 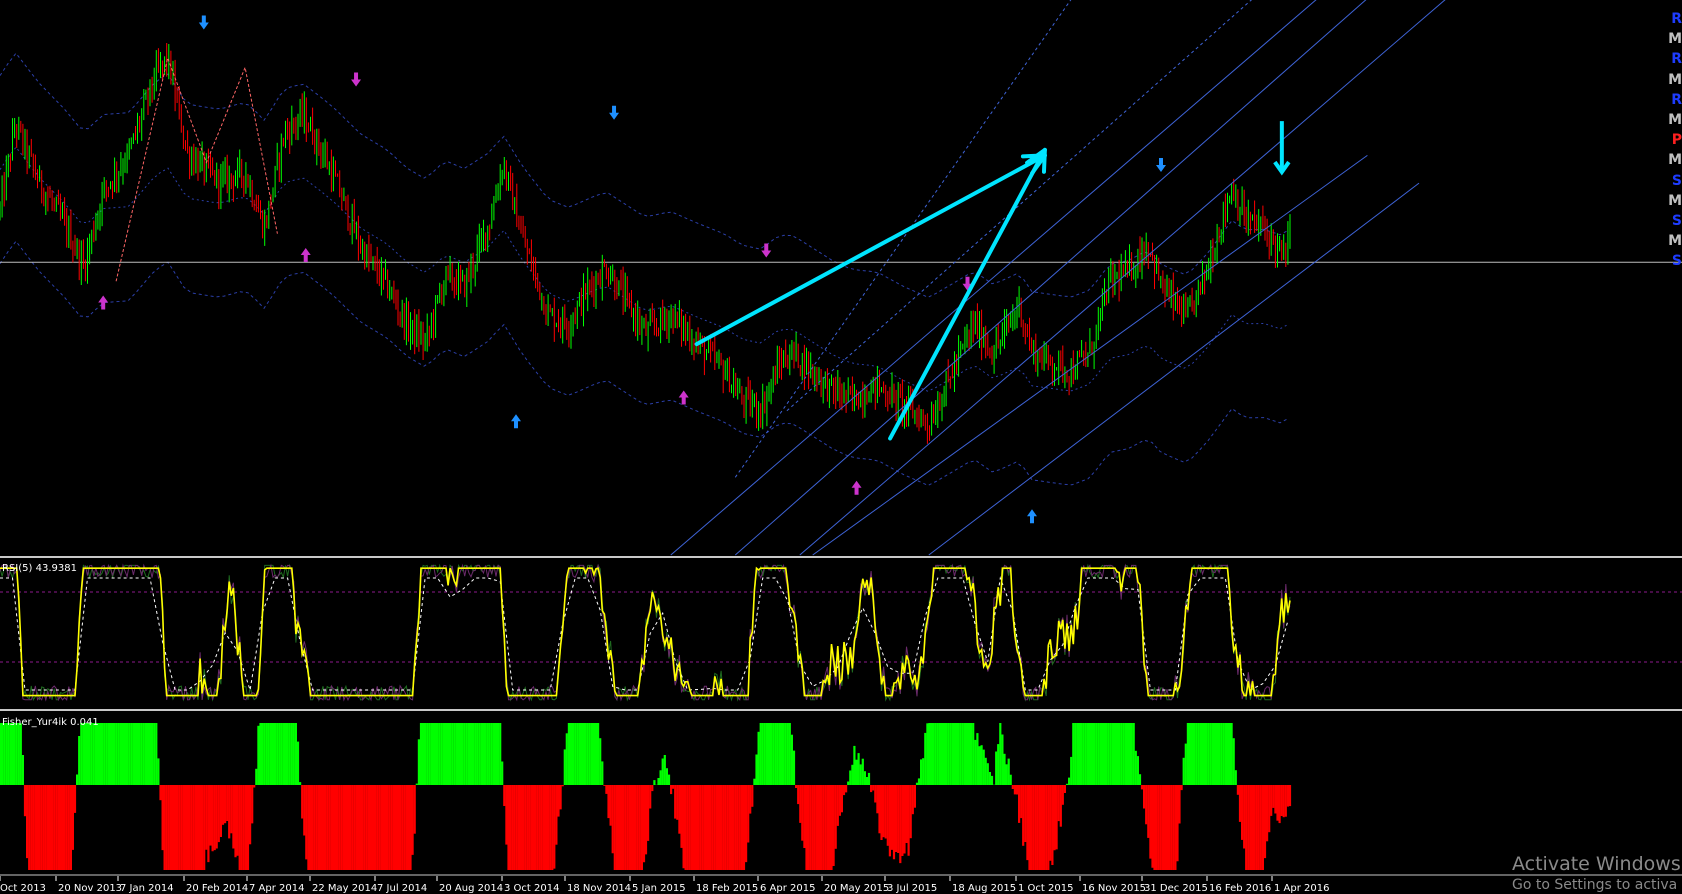 I want to click on rsi-line, so click(x=645, y=631).